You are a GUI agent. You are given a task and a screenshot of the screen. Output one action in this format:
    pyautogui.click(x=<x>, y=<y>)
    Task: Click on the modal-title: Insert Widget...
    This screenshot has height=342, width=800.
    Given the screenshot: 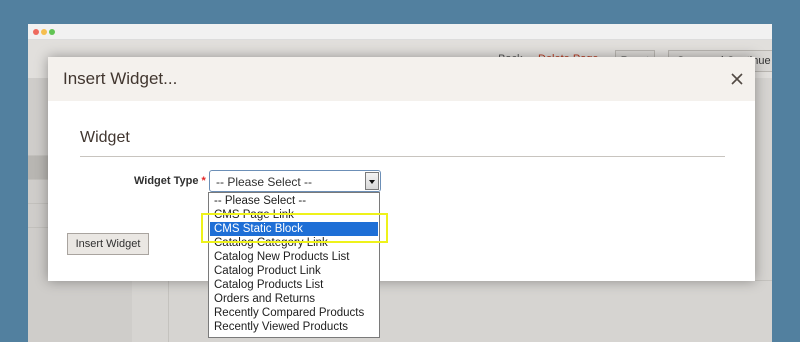 What is the action you would take?
    pyautogui.click(x=120, y=78)
    